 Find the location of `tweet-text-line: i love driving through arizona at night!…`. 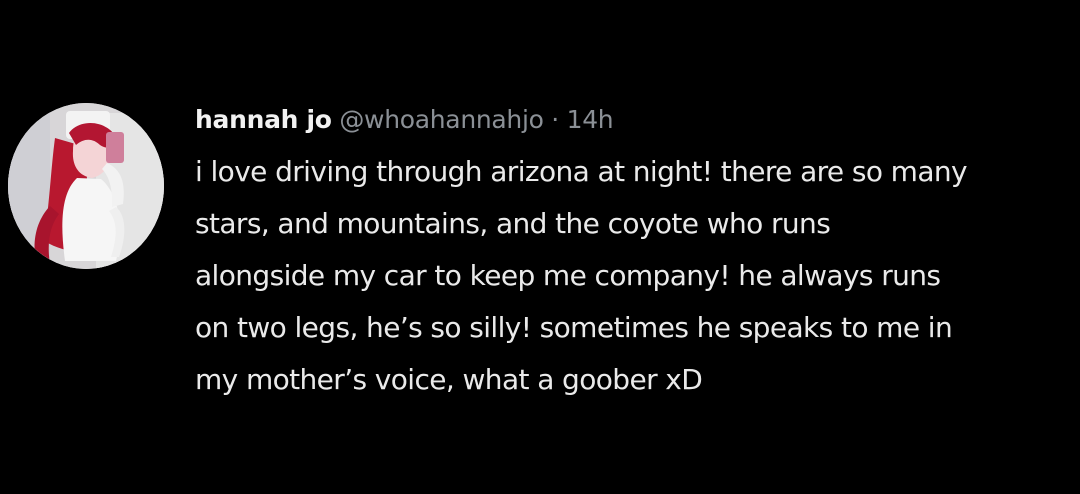

tweet-text-line: i love driving through arizona at night!… is located at coordinates (581, 171).